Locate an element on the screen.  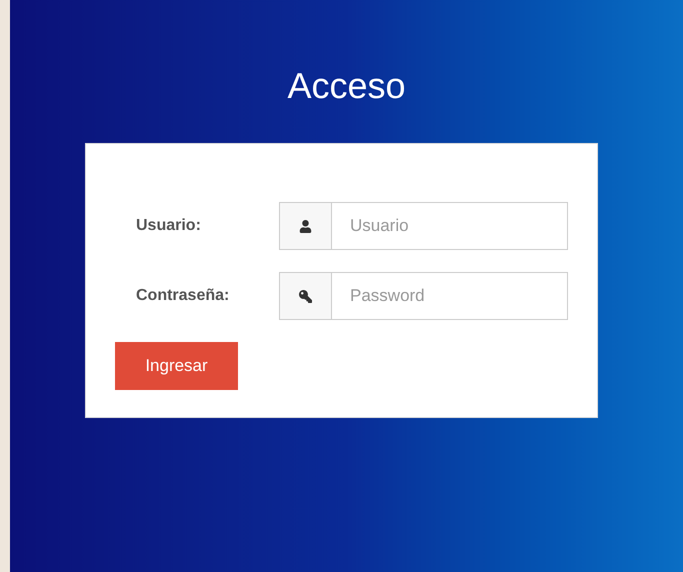
input-field: Usuario is located at coordinates (450, 226).